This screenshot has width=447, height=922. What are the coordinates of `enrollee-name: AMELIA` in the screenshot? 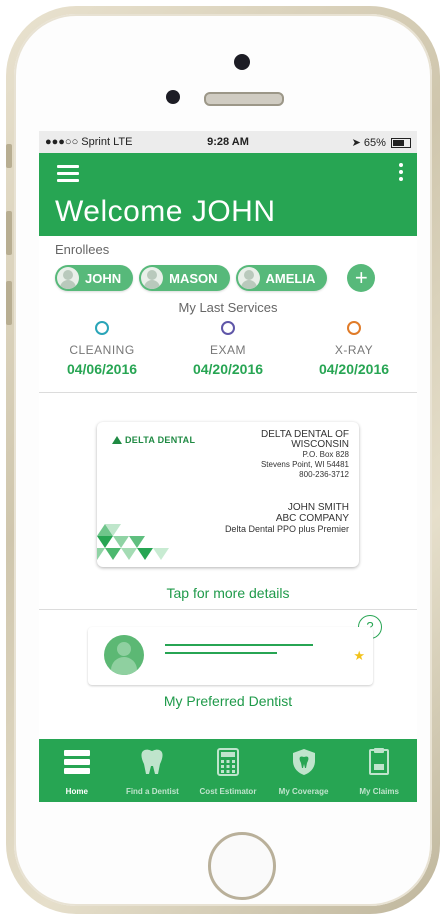 It's located at (290, 278).